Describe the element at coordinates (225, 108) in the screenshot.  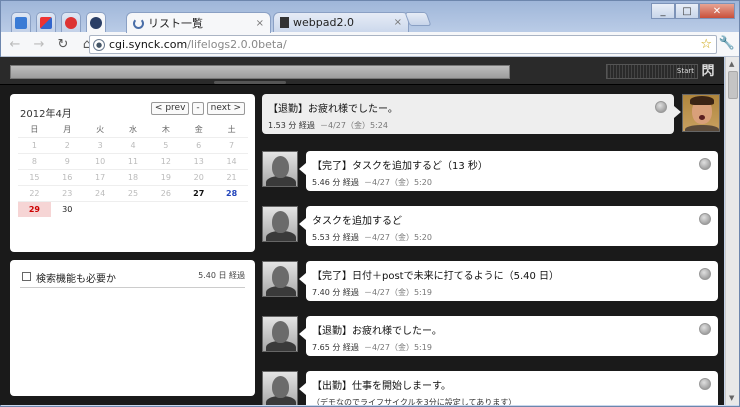
I see `next-button: next >` at that location.